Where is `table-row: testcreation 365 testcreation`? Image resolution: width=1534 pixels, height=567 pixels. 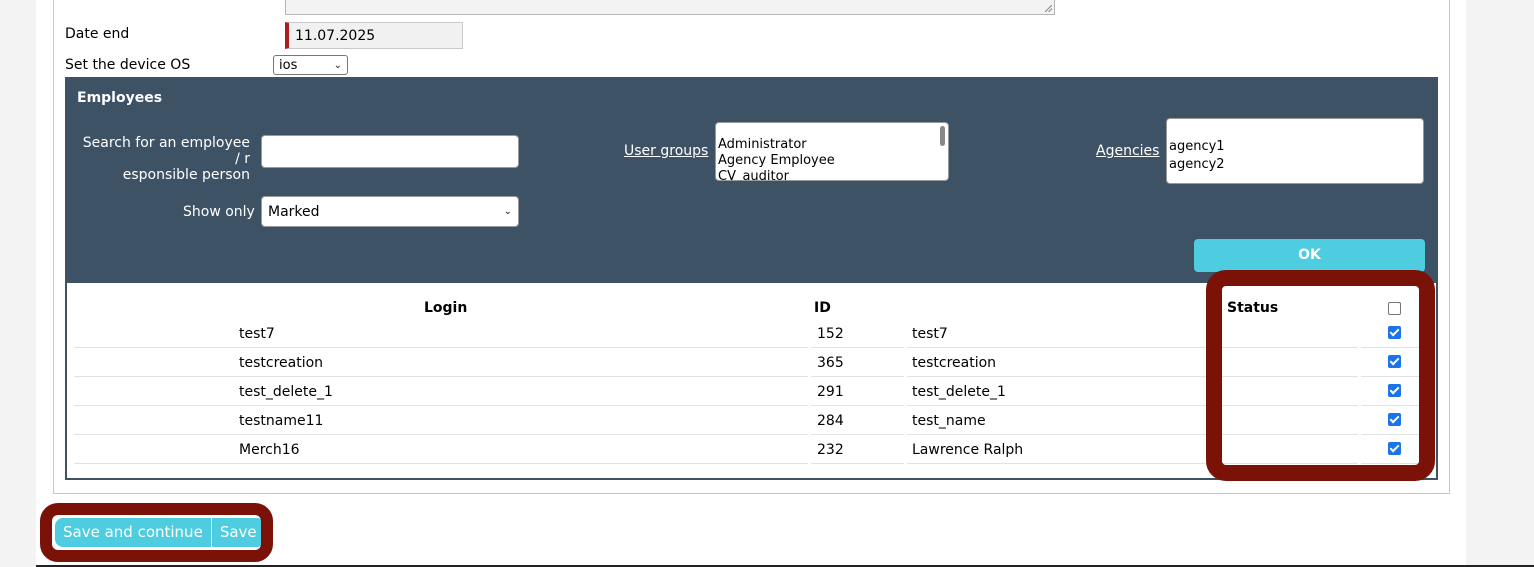
table-row: testcreation 365 testcreation is located at coordinates (749, 363).